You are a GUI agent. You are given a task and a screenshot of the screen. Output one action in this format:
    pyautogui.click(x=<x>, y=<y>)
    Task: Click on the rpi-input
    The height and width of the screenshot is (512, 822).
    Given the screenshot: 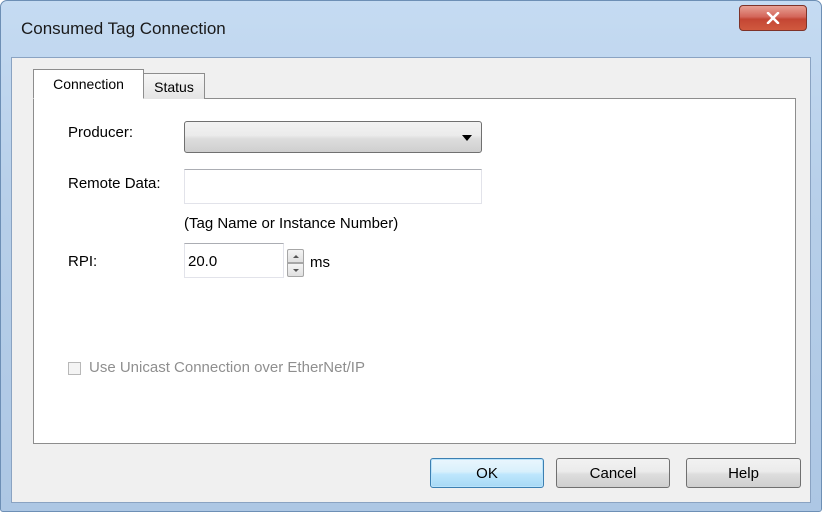 What is the action you would take?
    pyautogui.click(x=234, y=260)
    